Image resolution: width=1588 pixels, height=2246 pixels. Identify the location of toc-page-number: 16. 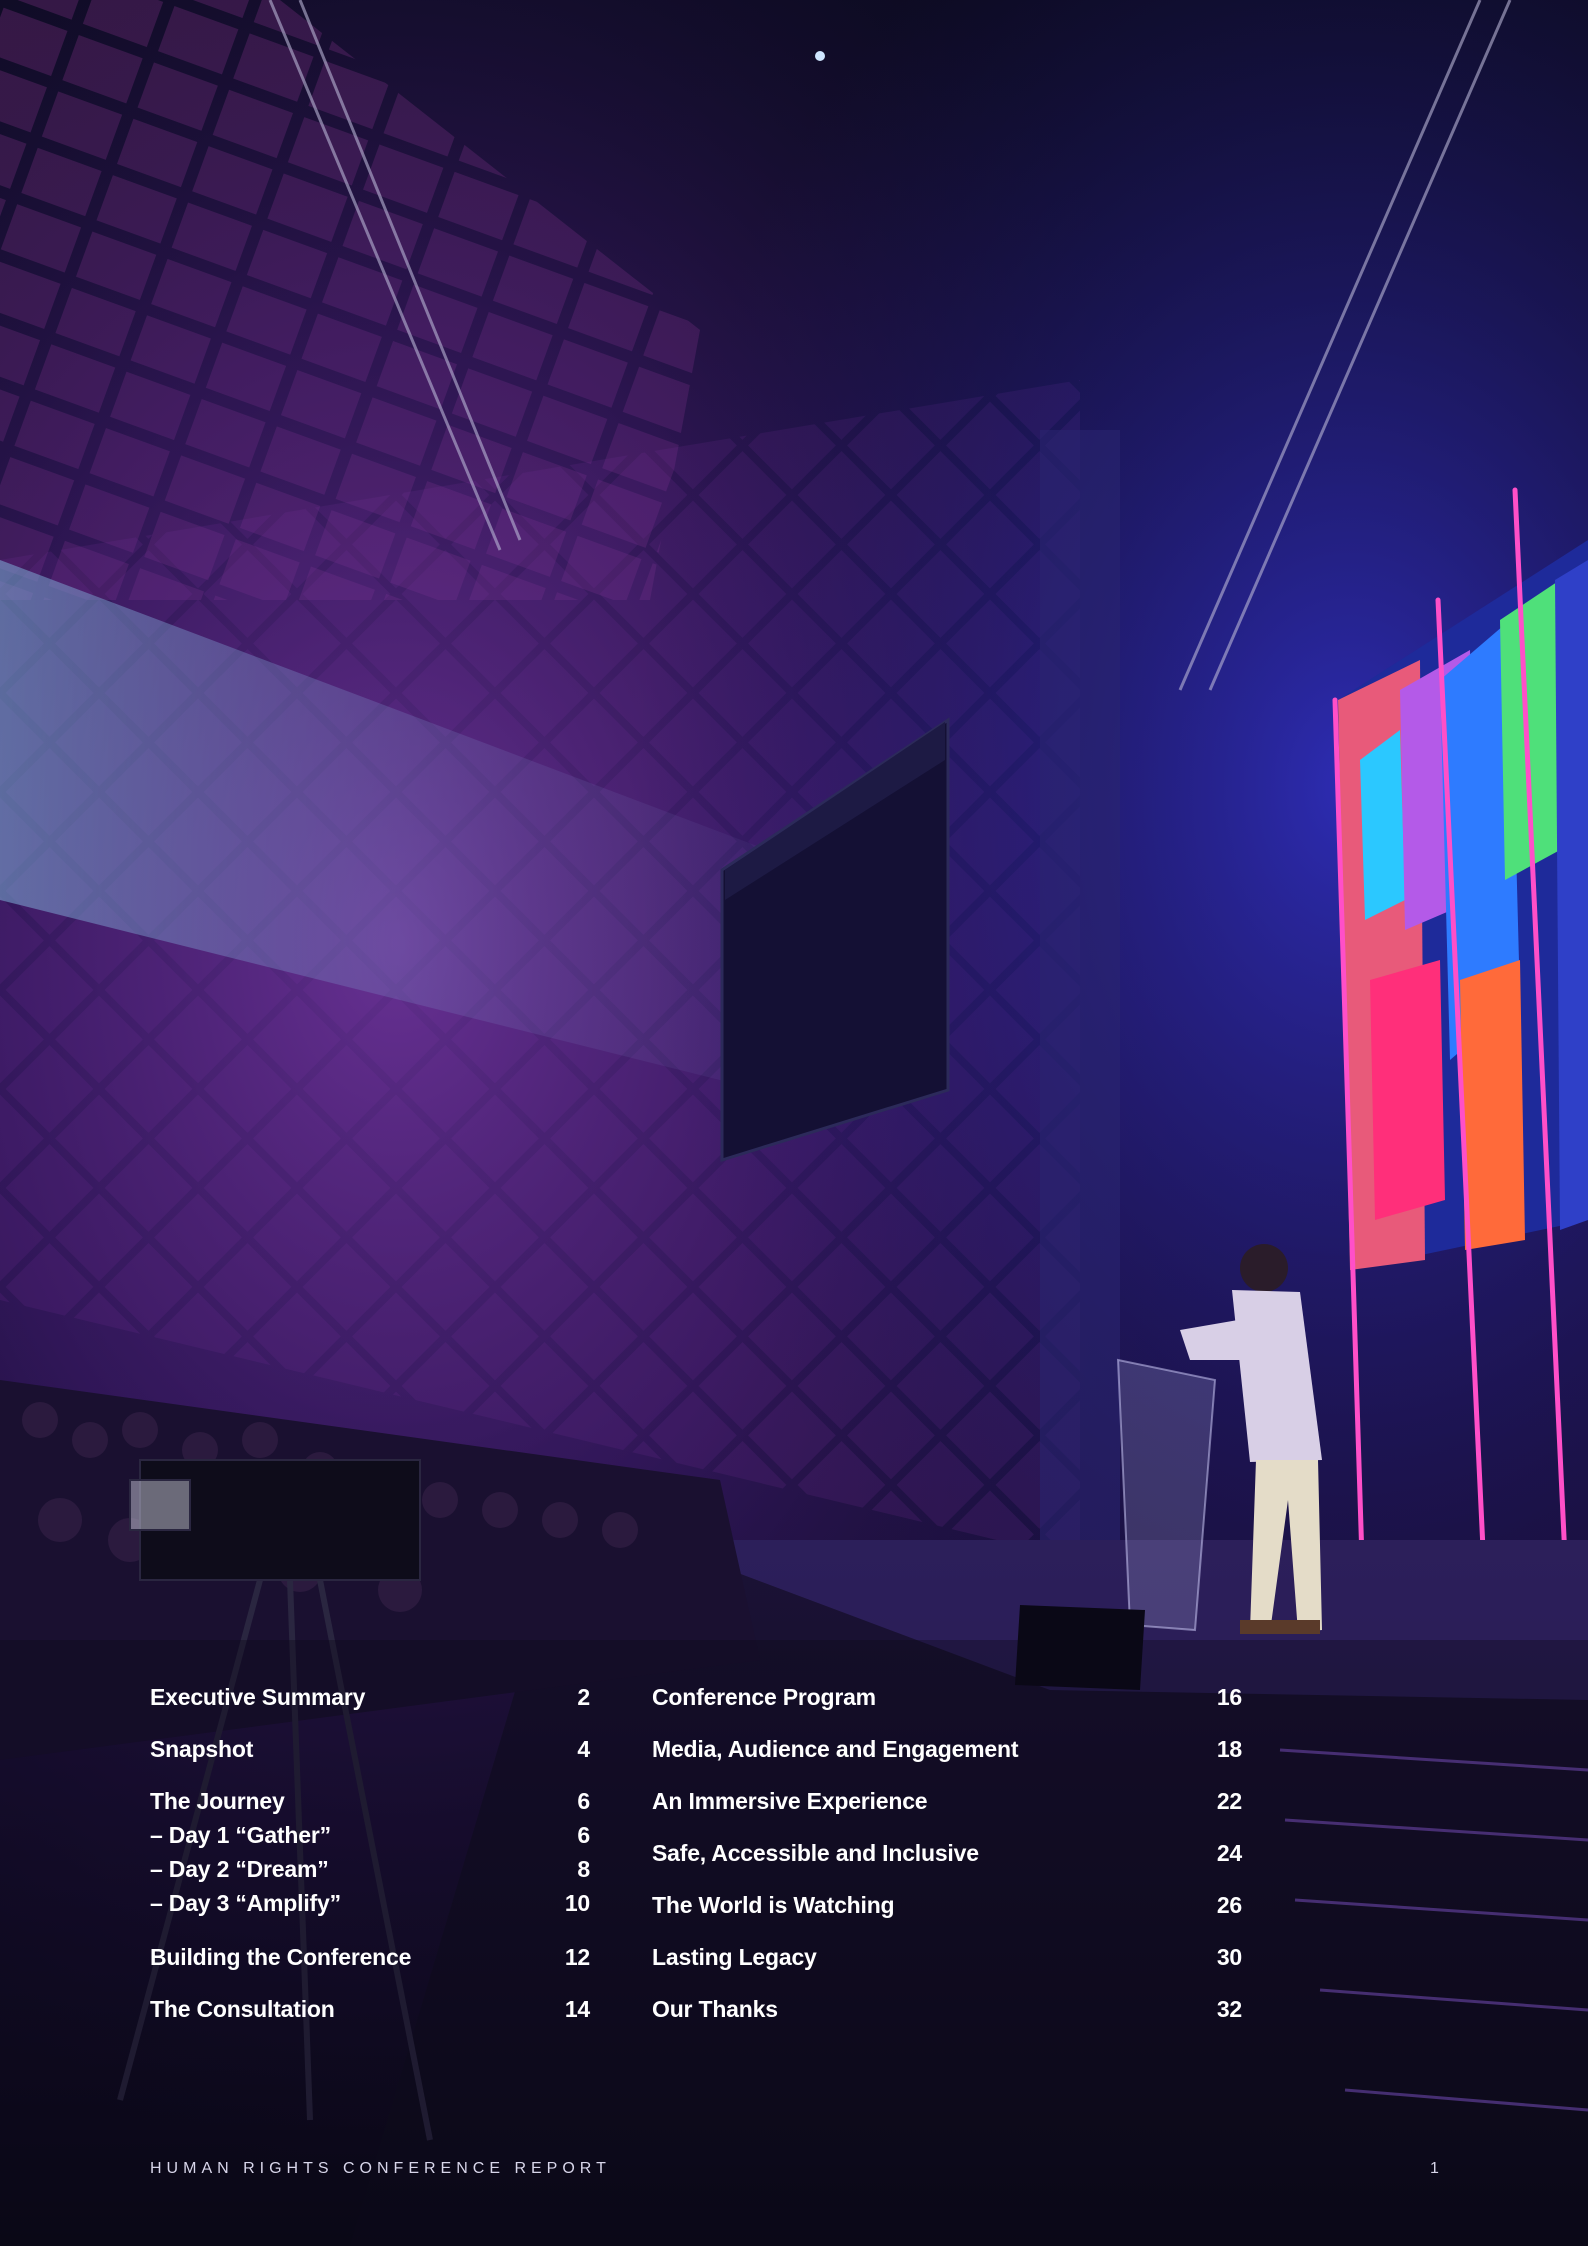
(1229, 1697).